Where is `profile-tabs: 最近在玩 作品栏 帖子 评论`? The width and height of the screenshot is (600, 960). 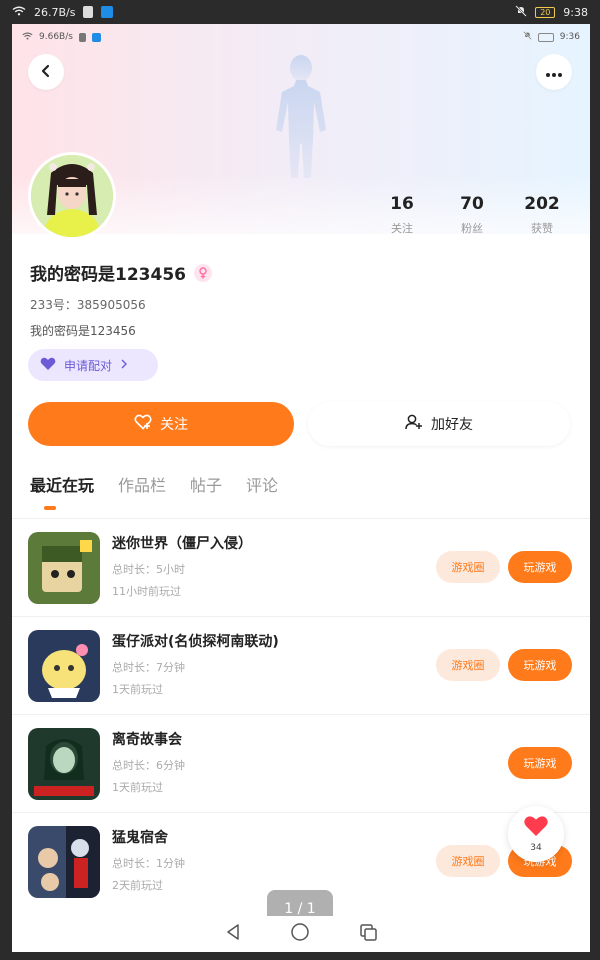 profile-tabs: 最近在玩 作品栏 帖子 评论 is located at coordinates (154, 484).